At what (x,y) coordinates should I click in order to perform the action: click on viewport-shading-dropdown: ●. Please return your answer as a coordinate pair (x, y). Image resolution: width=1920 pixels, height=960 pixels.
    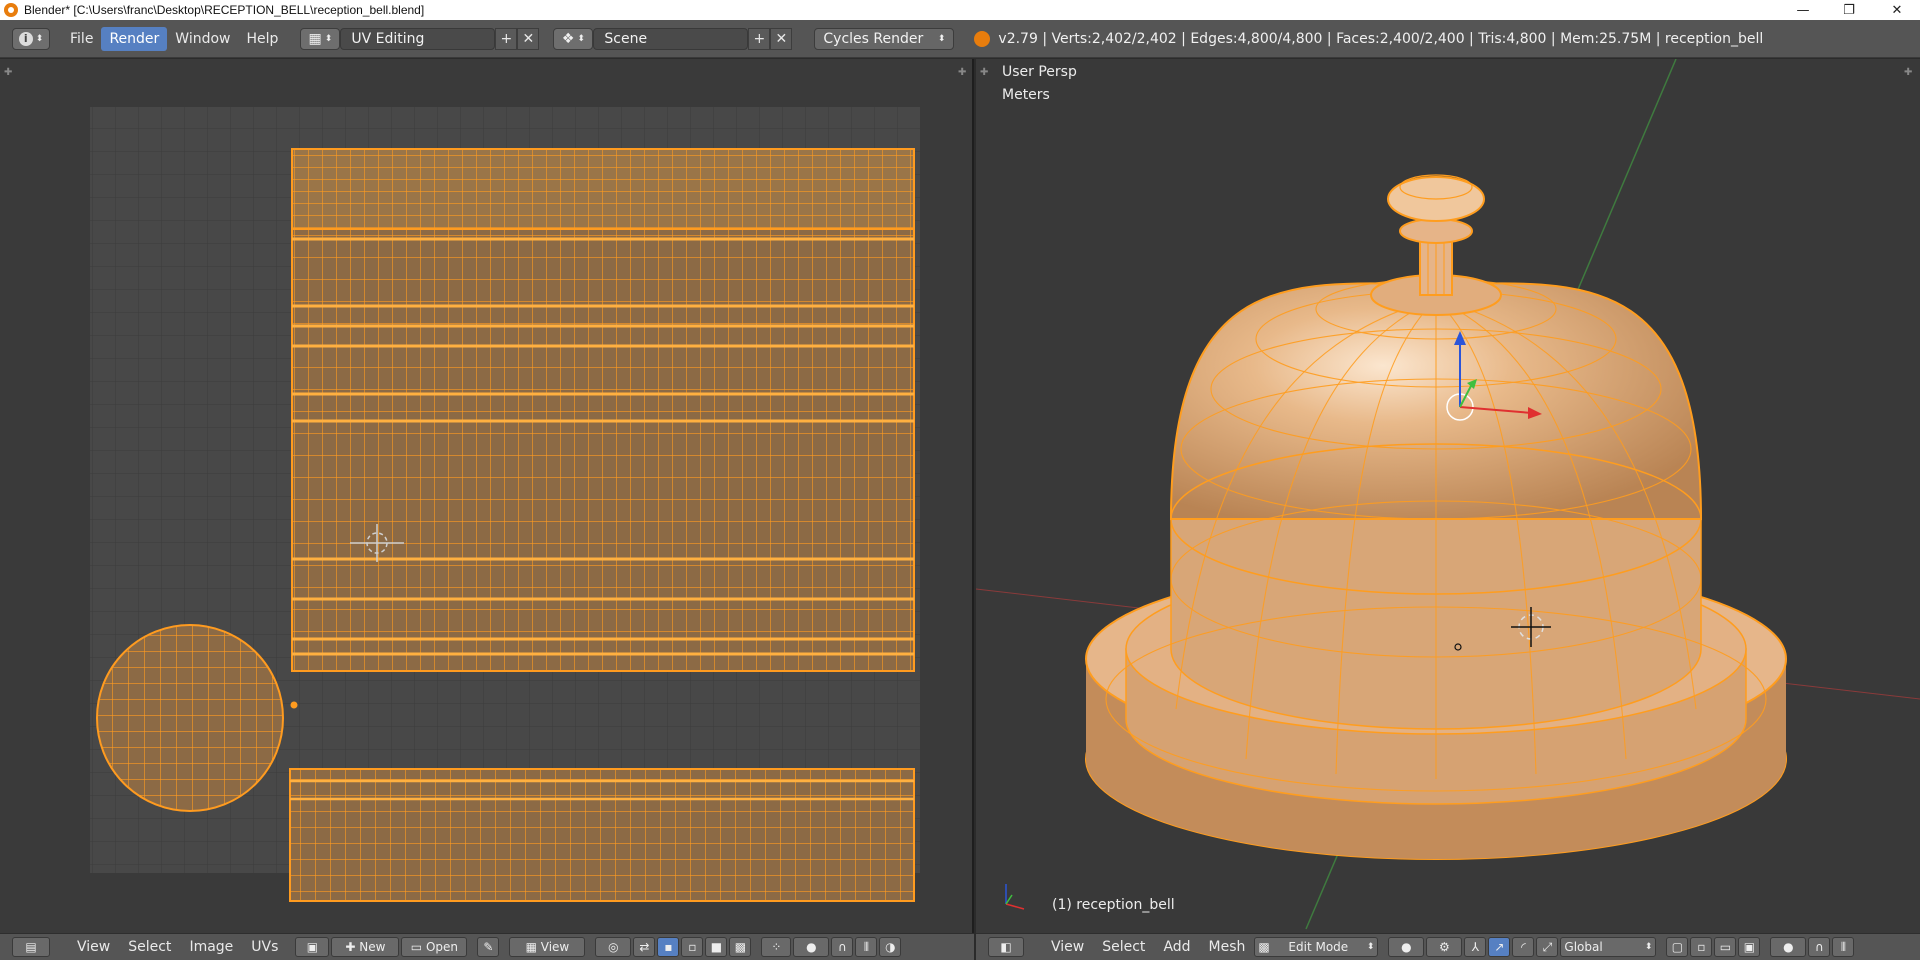
    Looking at the image, I should click on (1406, 947).